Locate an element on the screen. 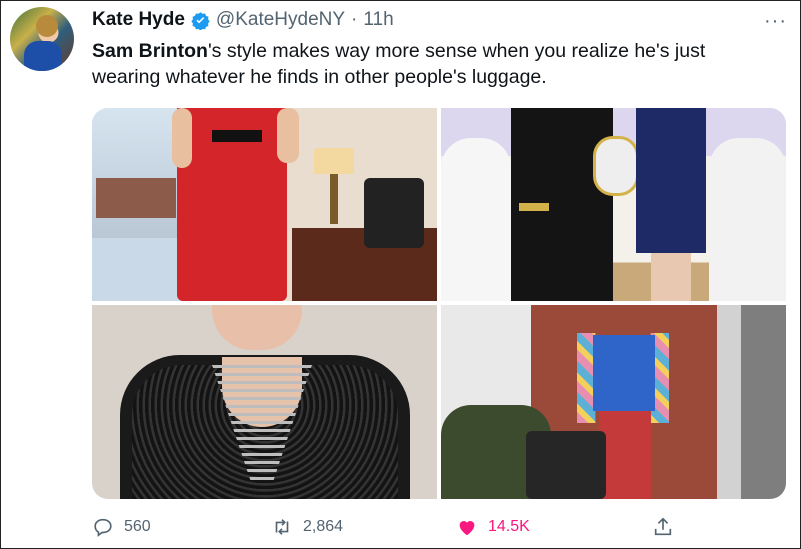  retweet-button: 2,864 is located at coordinates (307, 527).